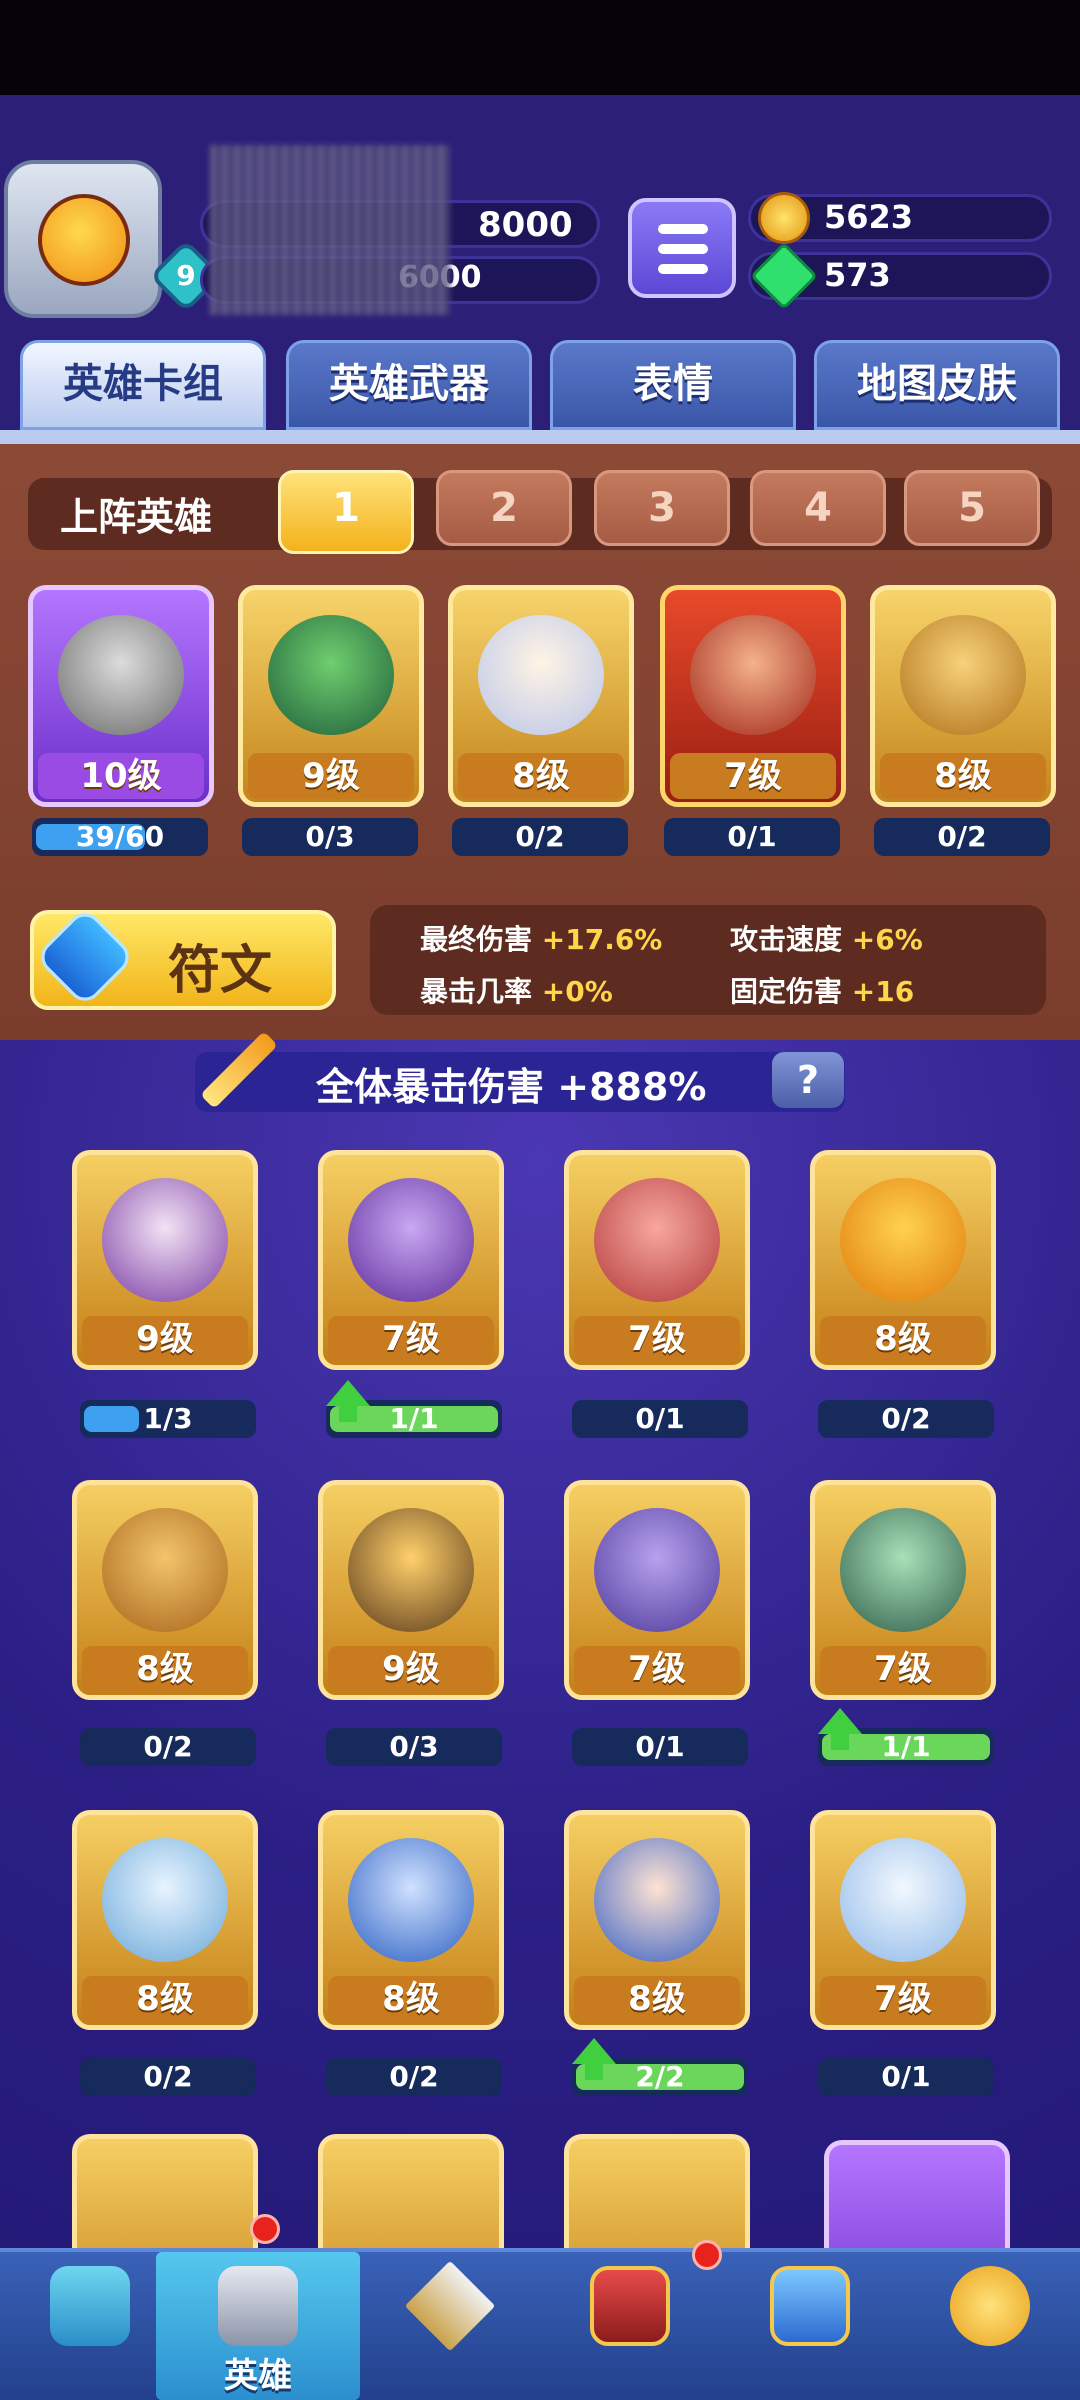  What do you see at coordinates (331, 695) in the screenshot?
I see `lineup-hero-card: 9级` at bounding box center [331, 695].